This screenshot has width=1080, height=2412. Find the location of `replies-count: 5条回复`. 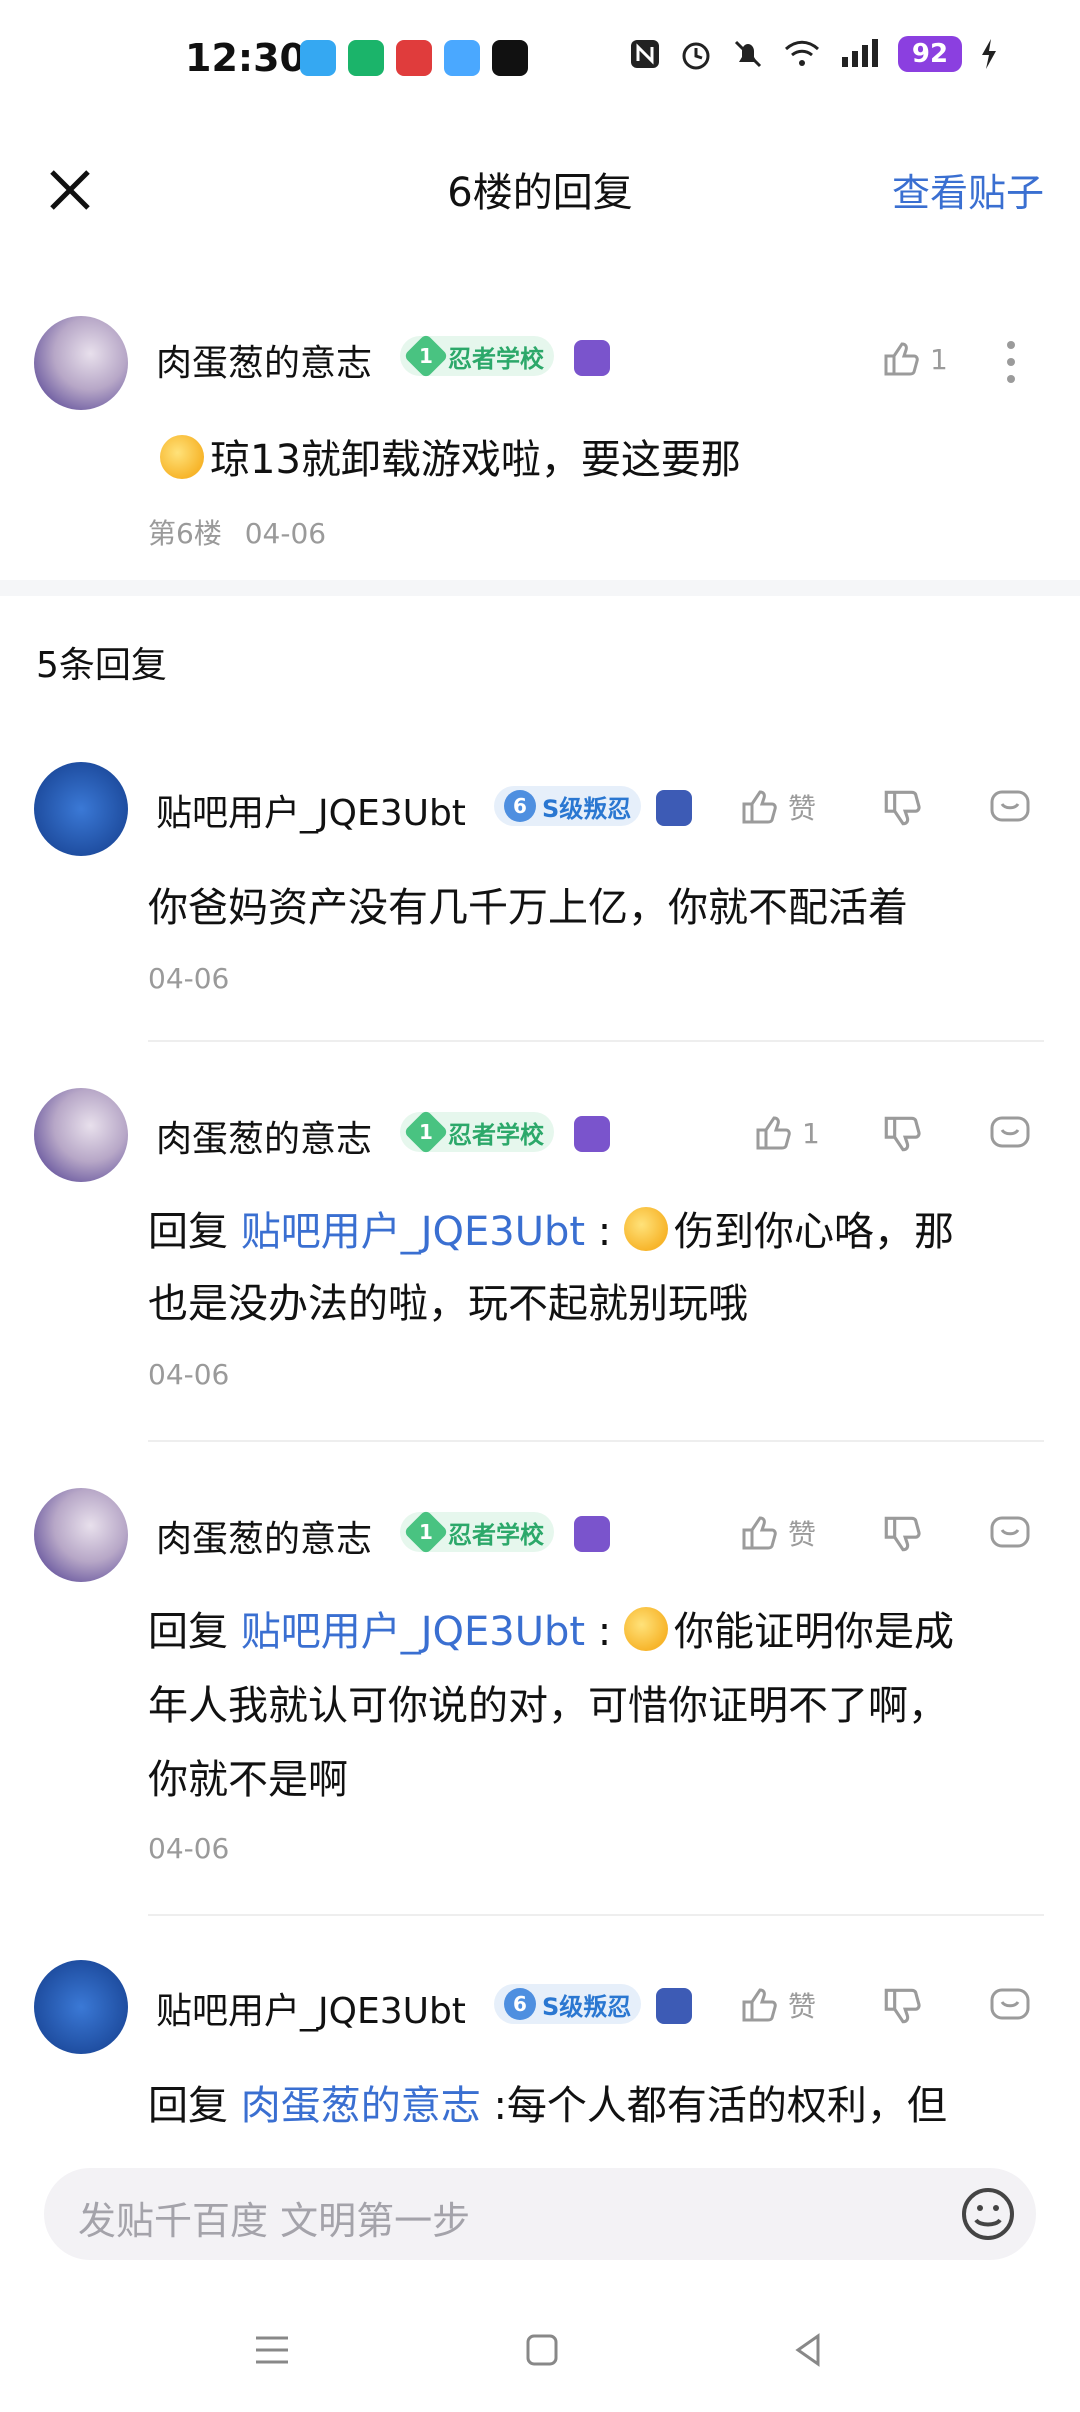

replies-count: 5条回复 is located at coordinates (101, 665).